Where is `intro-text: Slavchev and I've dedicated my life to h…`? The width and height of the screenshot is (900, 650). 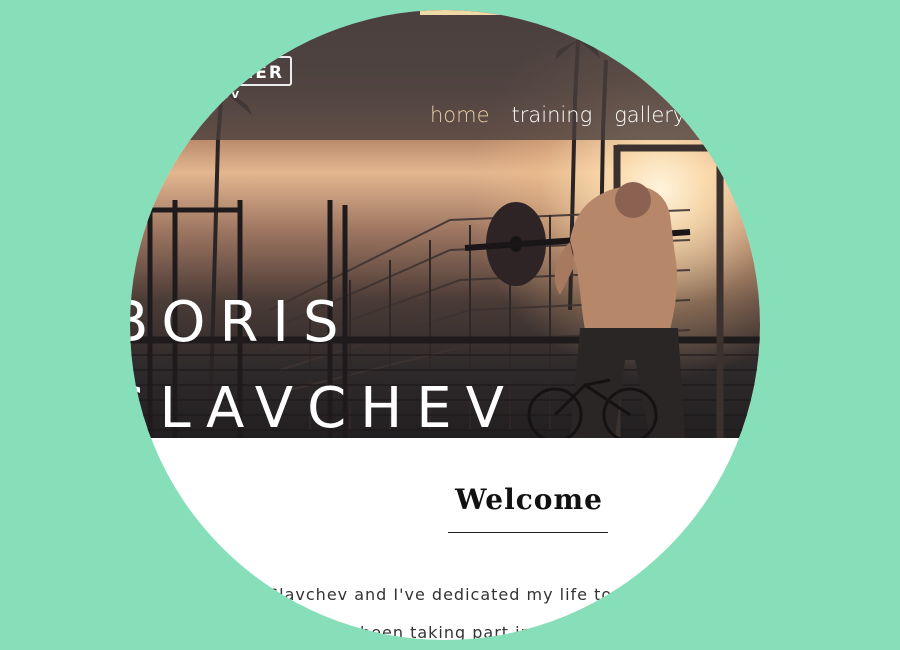 intro-text: Slavchev and I've dedicated my life to h… is located at coordinates (498, 608).